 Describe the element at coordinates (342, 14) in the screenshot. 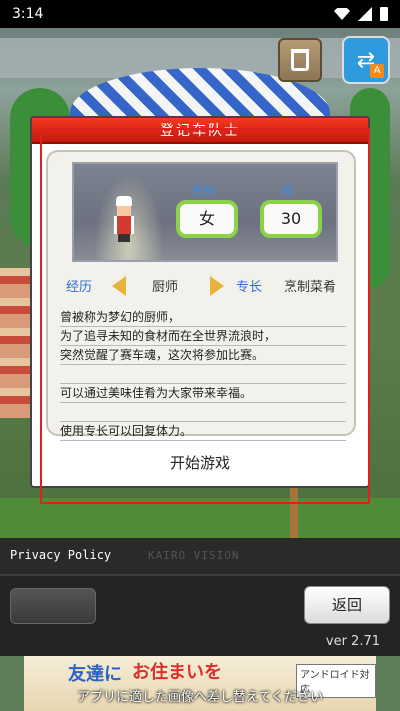

I see `wifi-icon` at that location.